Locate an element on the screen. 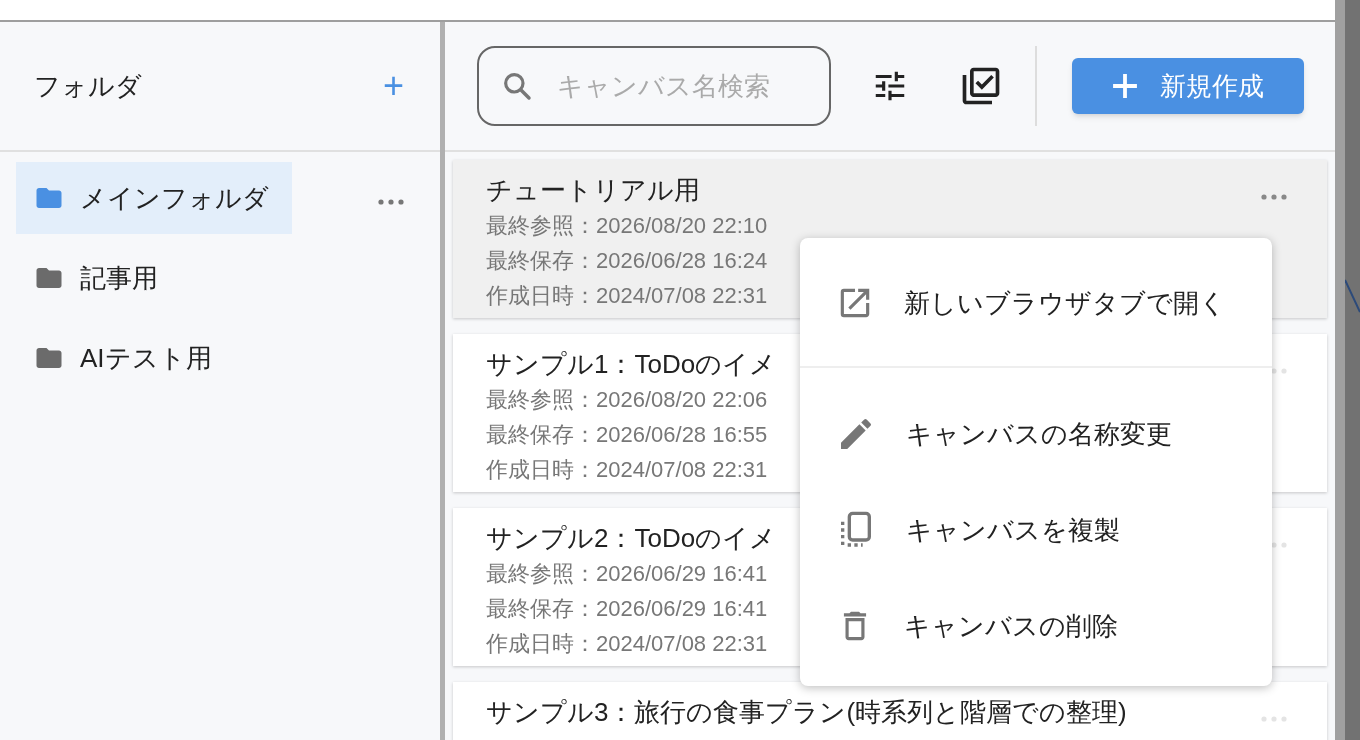 The image size is (1360, 740). canvas-meta: 最終保存：2026/06/28 16:24 is located at coordinates (627, 261).